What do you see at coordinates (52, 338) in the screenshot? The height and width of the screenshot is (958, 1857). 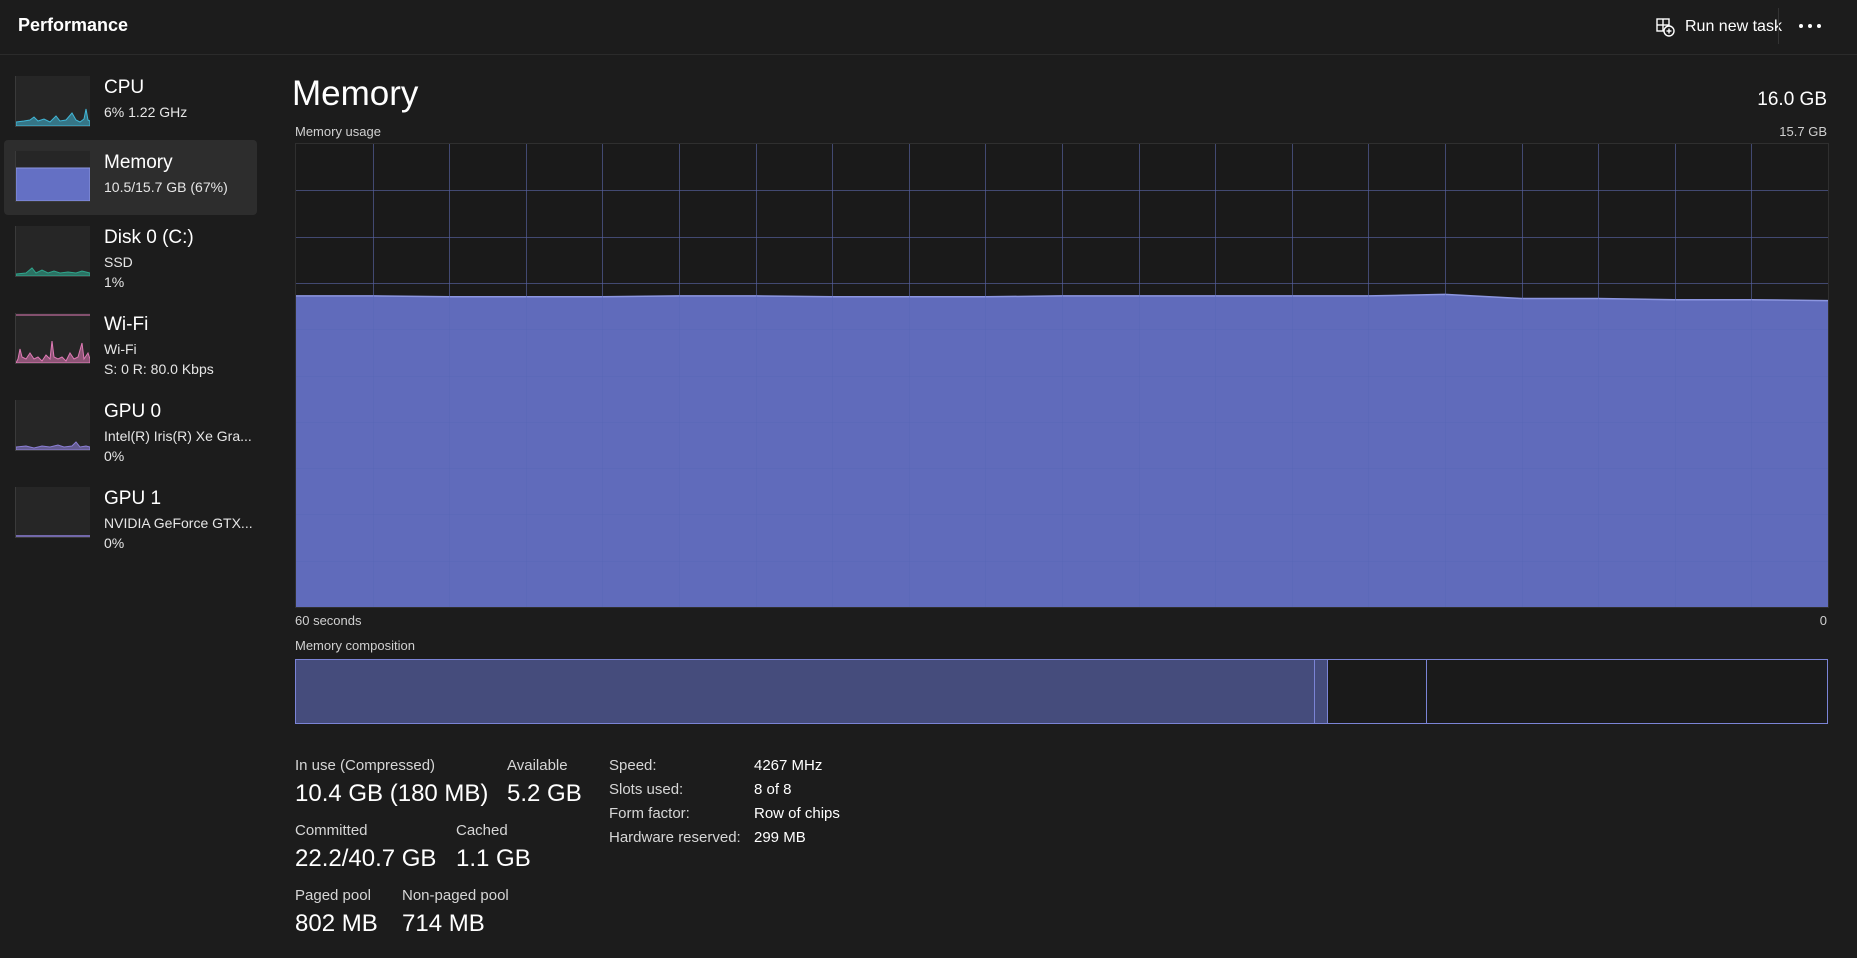 I see `wifi-thumbnail-graph` at bounding box center [52, 338].